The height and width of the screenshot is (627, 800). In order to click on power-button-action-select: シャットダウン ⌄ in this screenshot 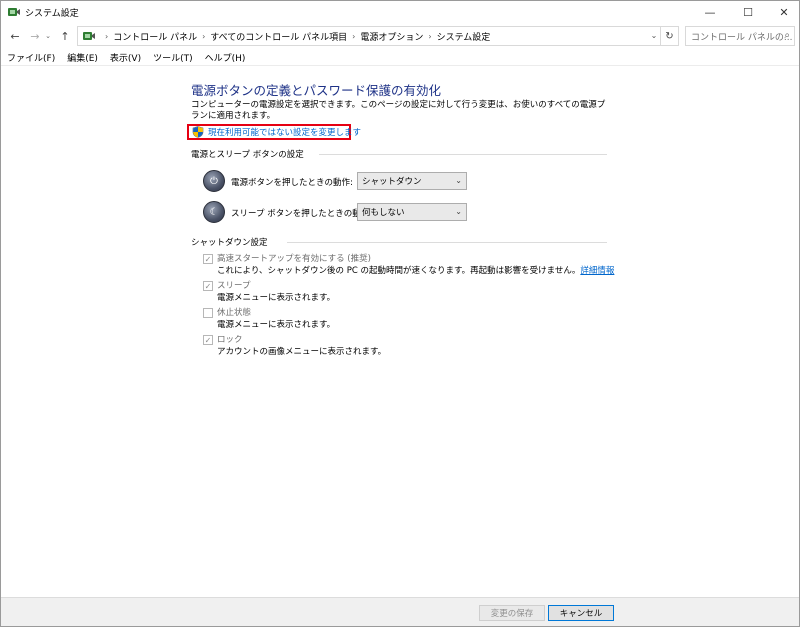, I will do `click(412, 181)`.